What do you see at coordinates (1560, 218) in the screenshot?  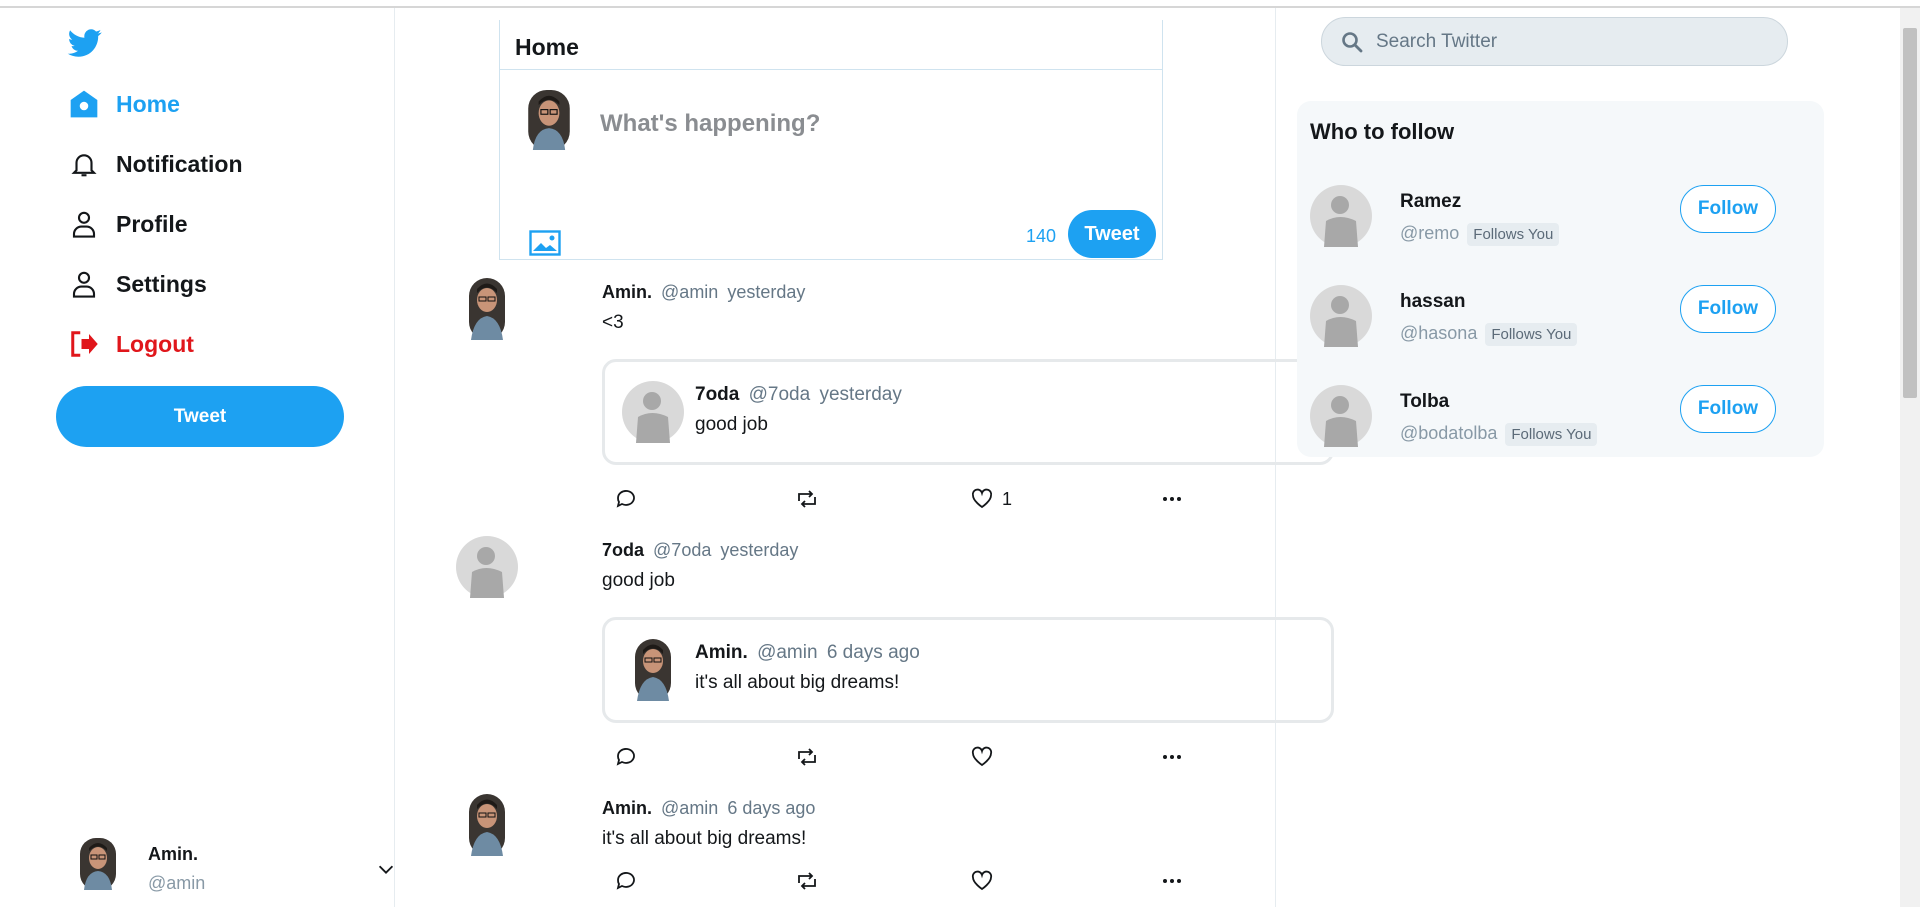 I see `follow-suggestion: Ramez @remo Follows You Follow` at bounding box center [1560, 218].